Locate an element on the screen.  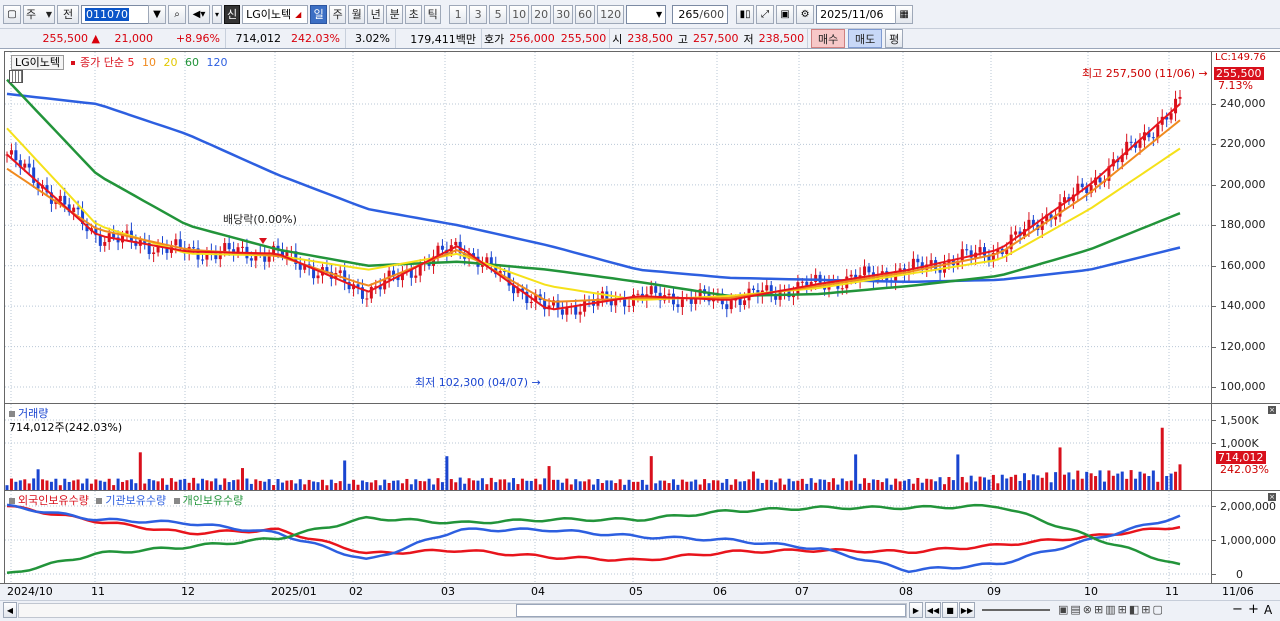
volume-pane: 거래량 714,012주(242.03%) is located at coordinates (608, 447).